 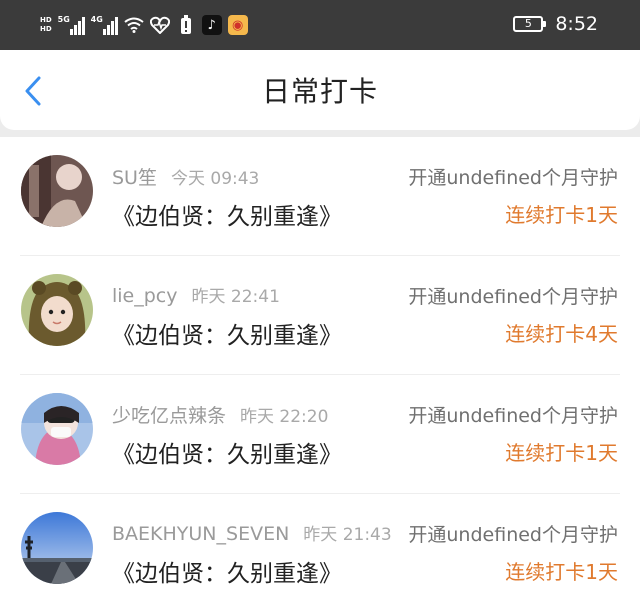 What do you see at coordinates (576, 24) in the screenshot?
I see `clock: 8:52` at bounding box center [576, 24].